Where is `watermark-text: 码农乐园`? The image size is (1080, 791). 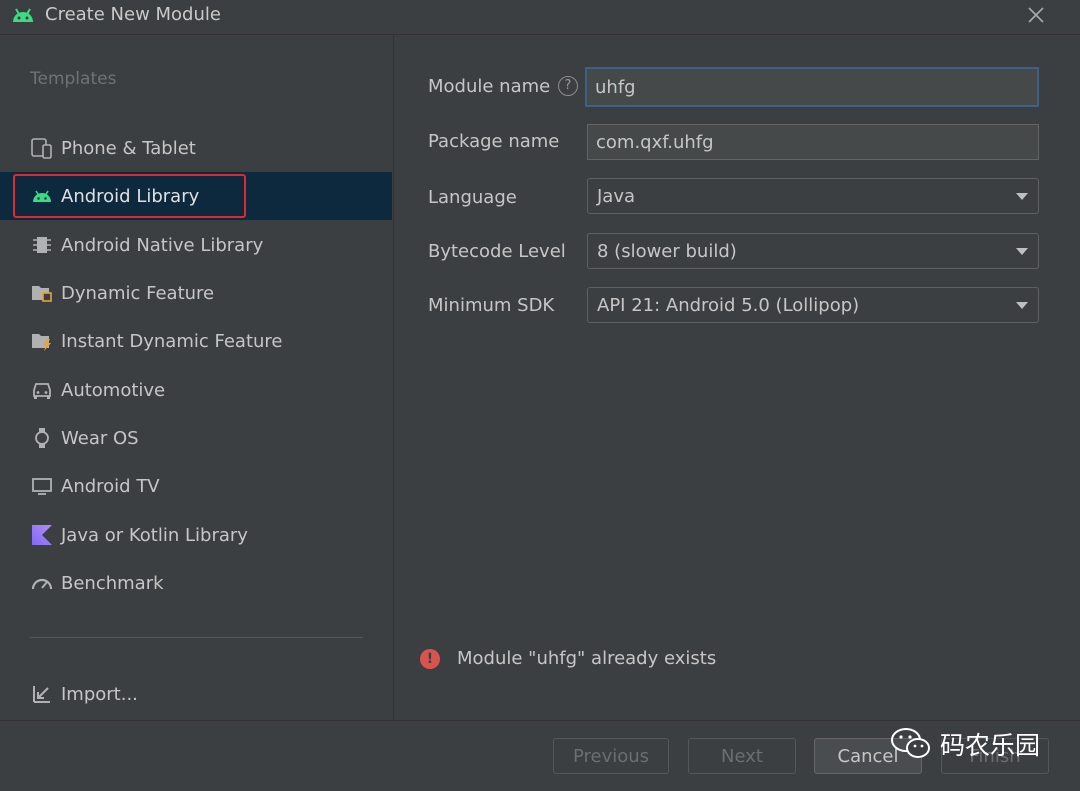 watermark-text: 码农乐园 is located at coordinates (990, 745).